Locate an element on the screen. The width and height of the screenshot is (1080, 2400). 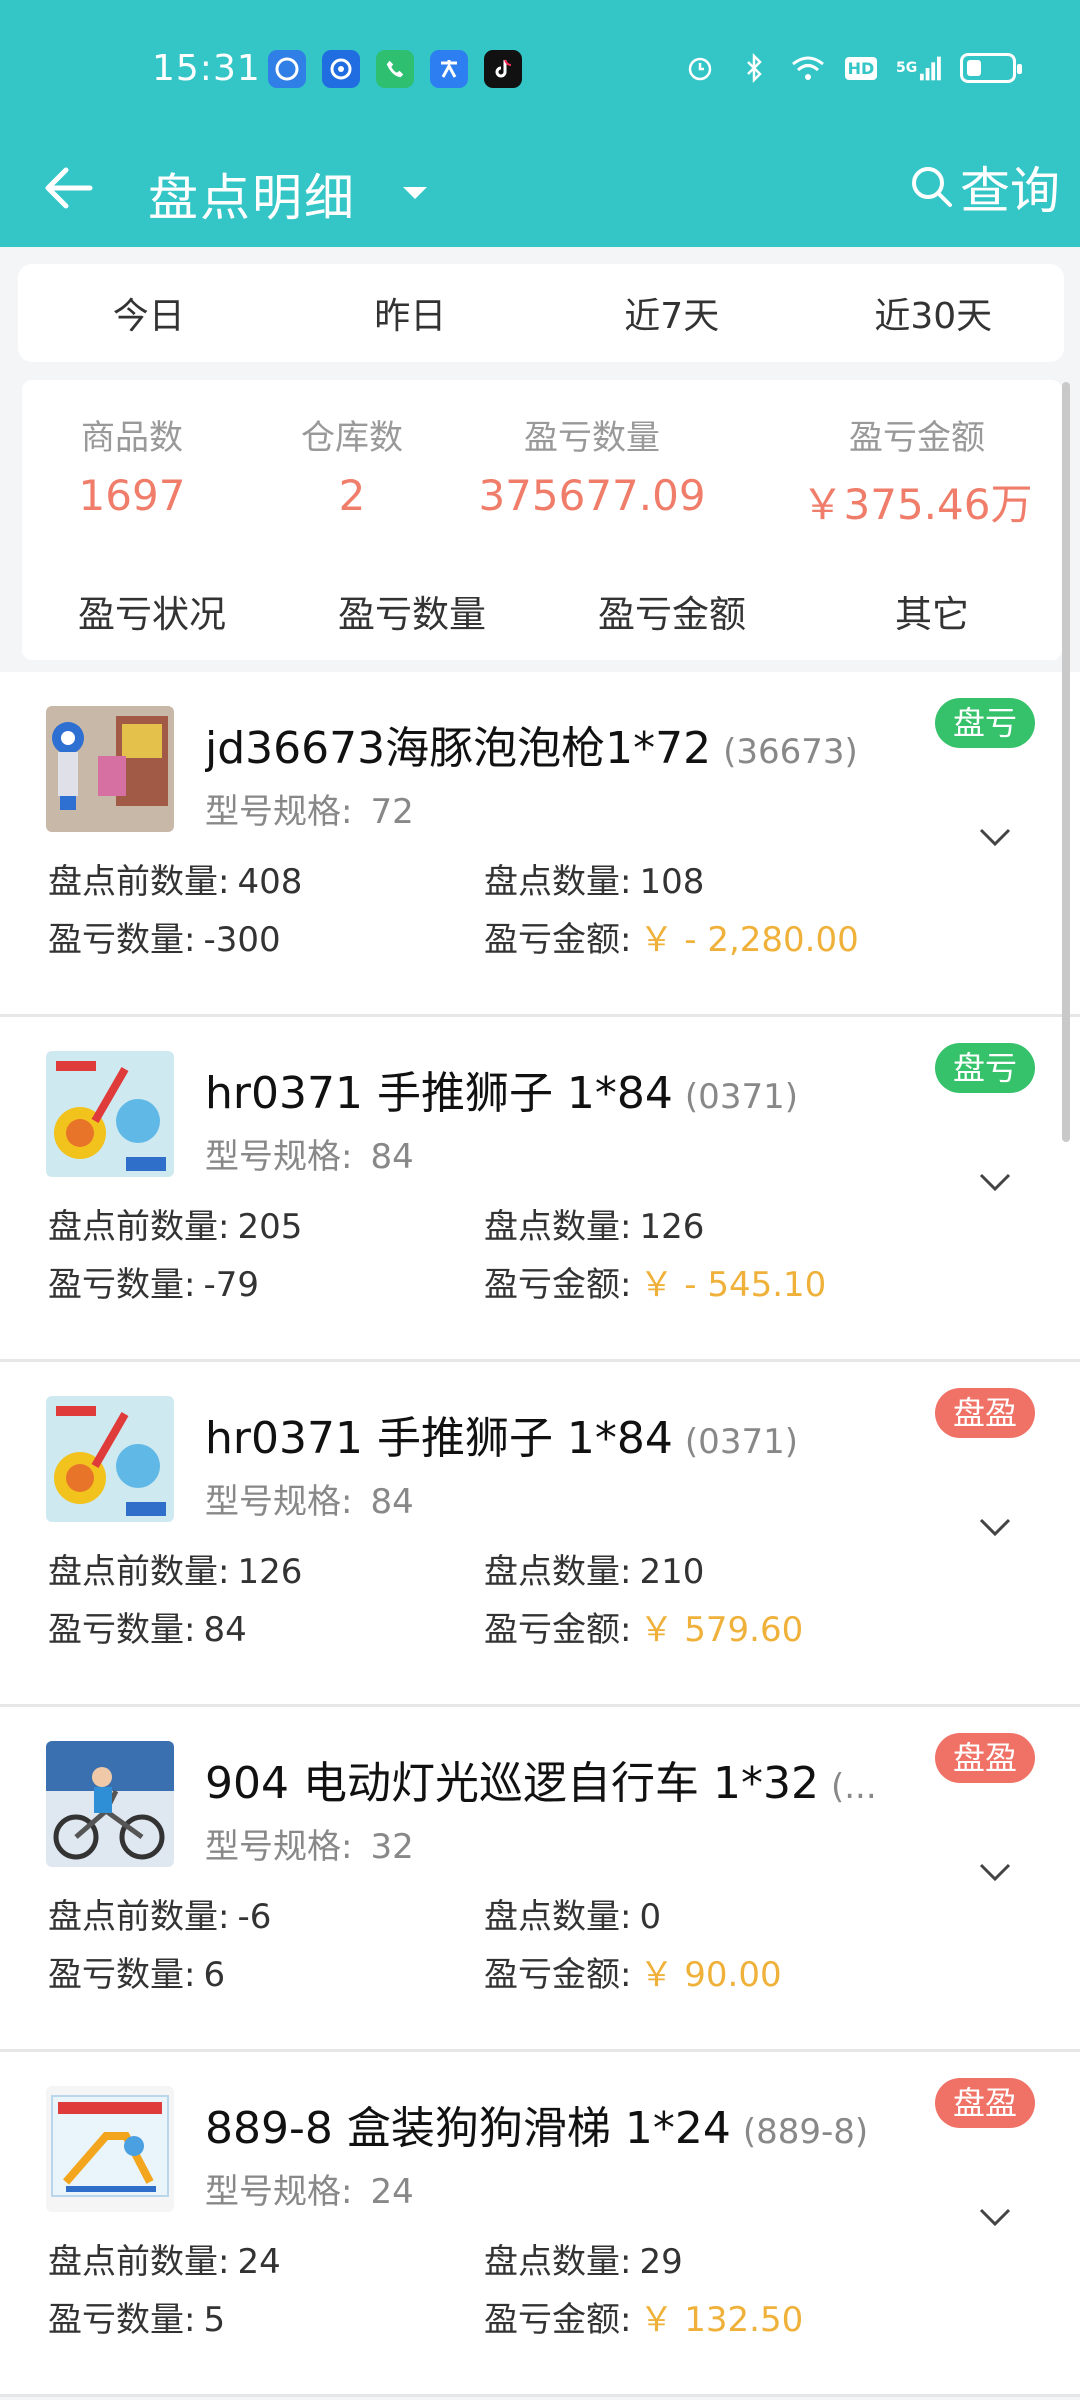
signal-5g-icon: 5G is located at coordinates (919, 68).